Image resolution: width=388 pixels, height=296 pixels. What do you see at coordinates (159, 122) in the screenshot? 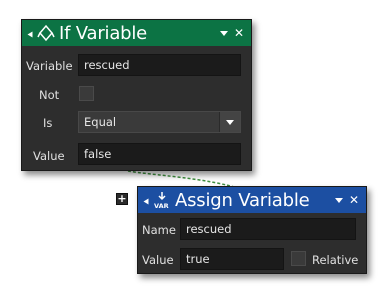
I see `is-select: Equal` at bounding box center [159, 122].